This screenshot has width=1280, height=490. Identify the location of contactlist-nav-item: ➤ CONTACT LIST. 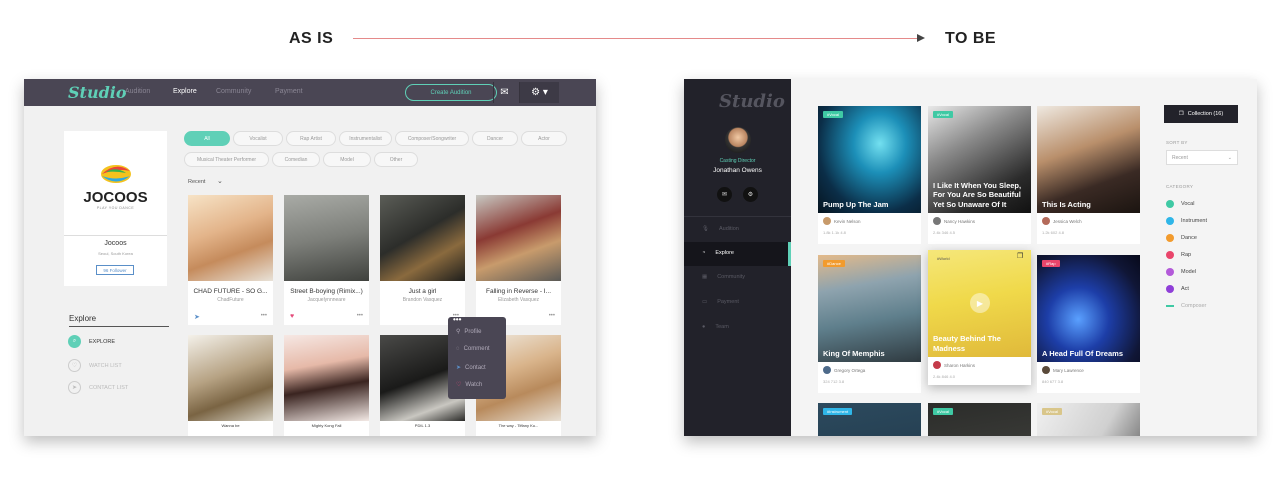
(98, 387).